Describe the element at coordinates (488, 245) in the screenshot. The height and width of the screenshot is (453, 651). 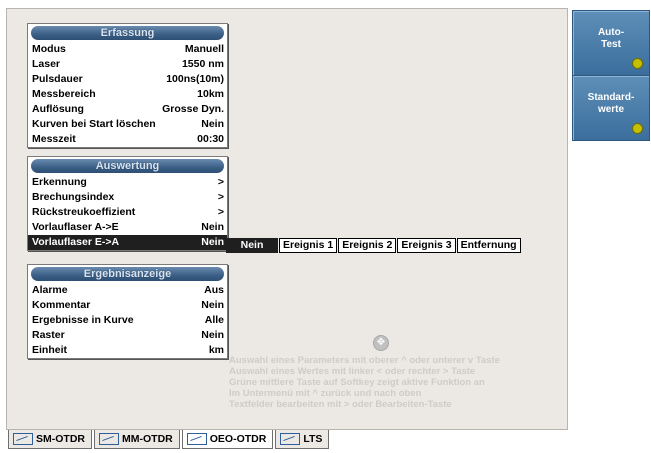
I see `option-entfernung: Entfernung` at that location.